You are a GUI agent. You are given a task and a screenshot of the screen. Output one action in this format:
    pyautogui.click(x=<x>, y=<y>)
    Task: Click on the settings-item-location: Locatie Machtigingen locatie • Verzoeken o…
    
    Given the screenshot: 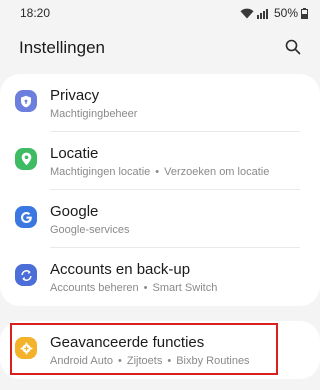 What is the action you would take?
    pyautogui.click(x=160, y=161)
    